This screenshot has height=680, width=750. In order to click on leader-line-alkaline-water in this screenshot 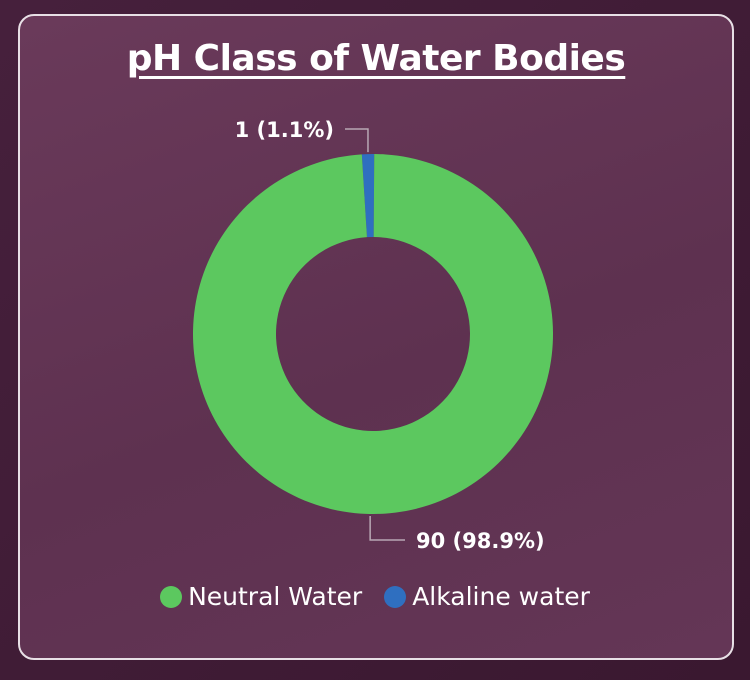, I will do `click(357, 140)`.